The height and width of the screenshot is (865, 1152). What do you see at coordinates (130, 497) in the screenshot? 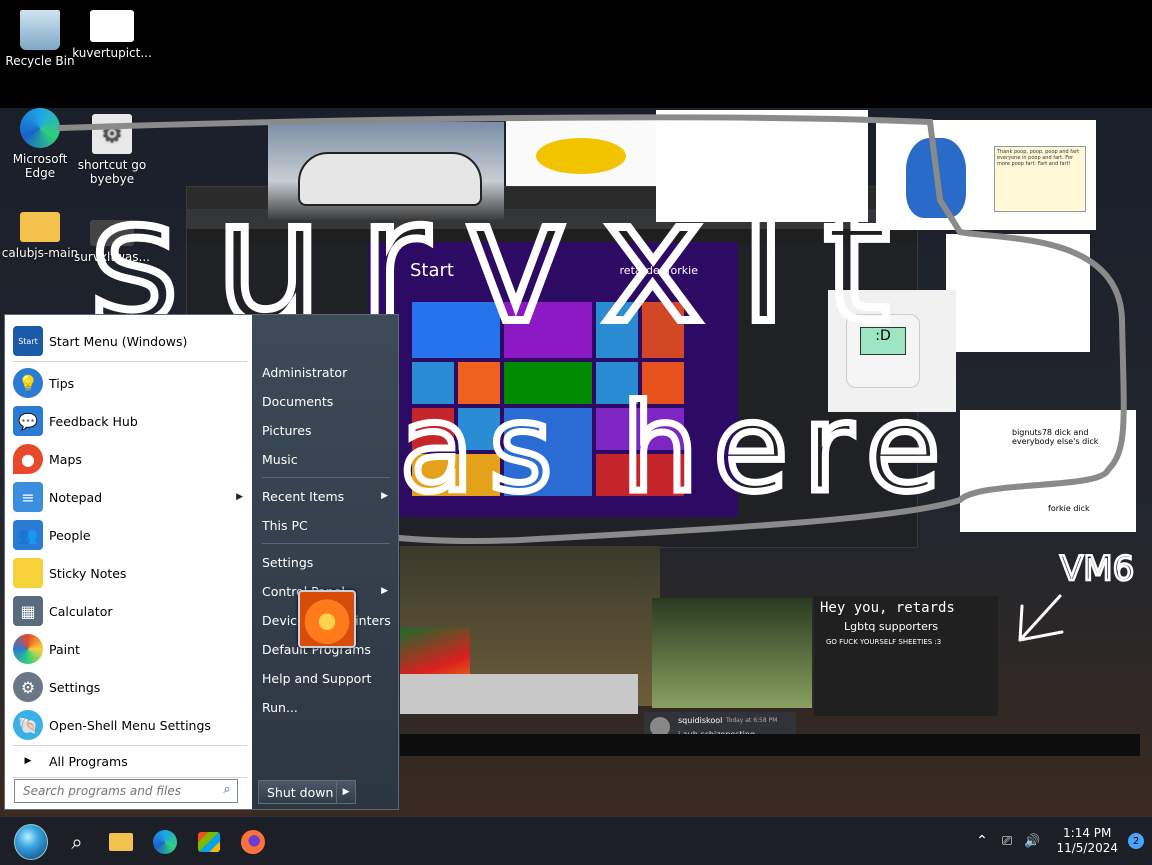
I see `program-item-notepad: ≡ Notepad ▶` at bounding box center [130, 497].